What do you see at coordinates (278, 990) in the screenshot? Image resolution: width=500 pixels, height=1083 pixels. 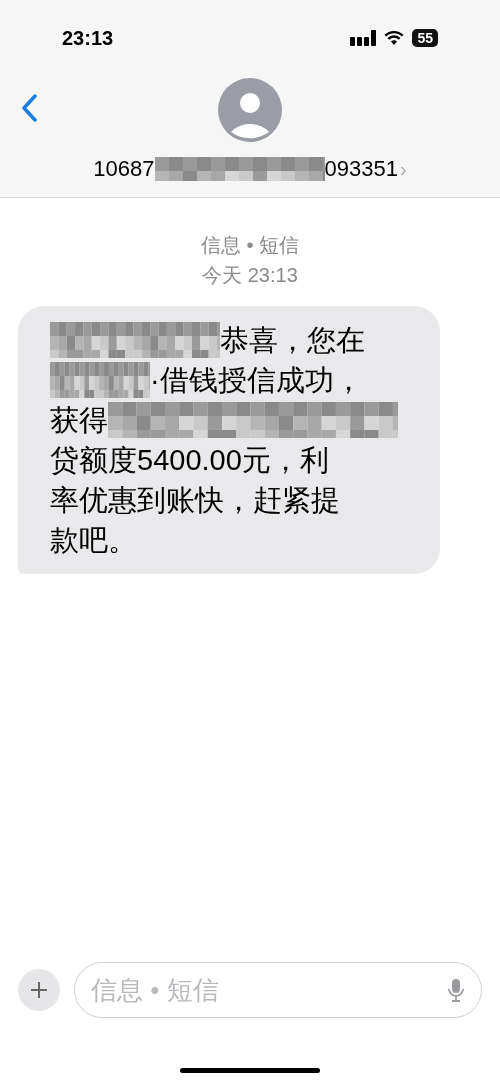 I see `message-input: 信息 • 短信` at bounding box center [278, 990].